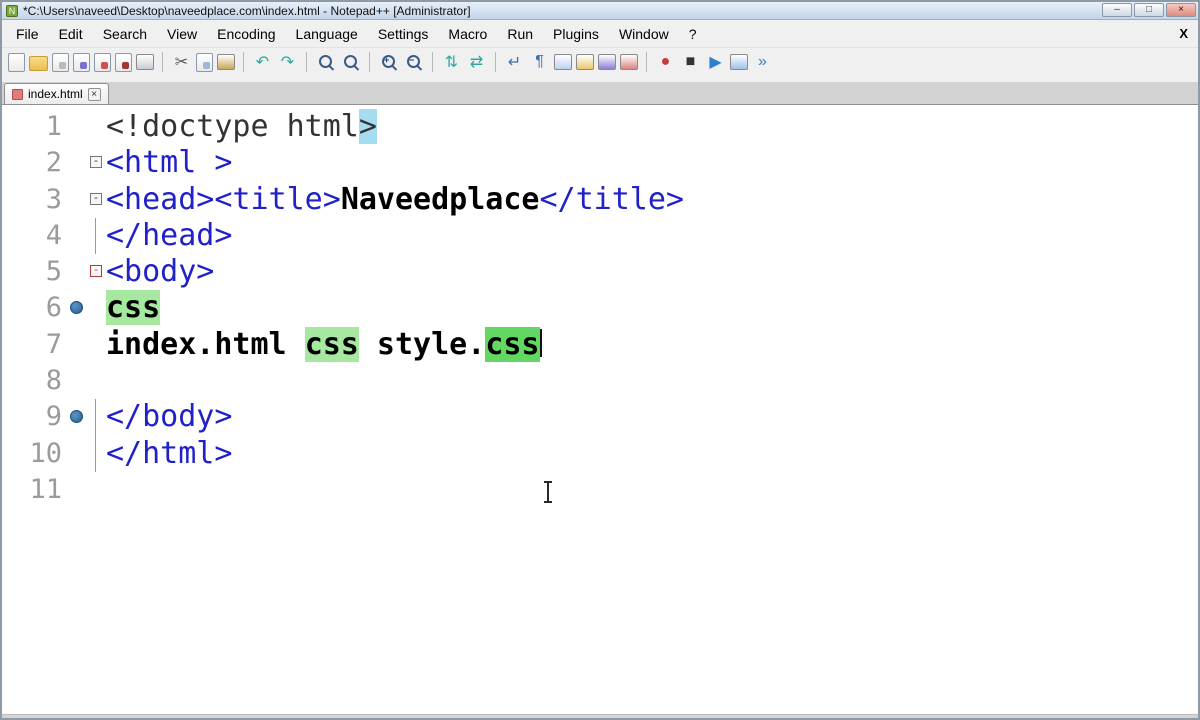  Describe the element at coordinates (169, 236) in the screenshot. I see `code-line: </head>` at that location.